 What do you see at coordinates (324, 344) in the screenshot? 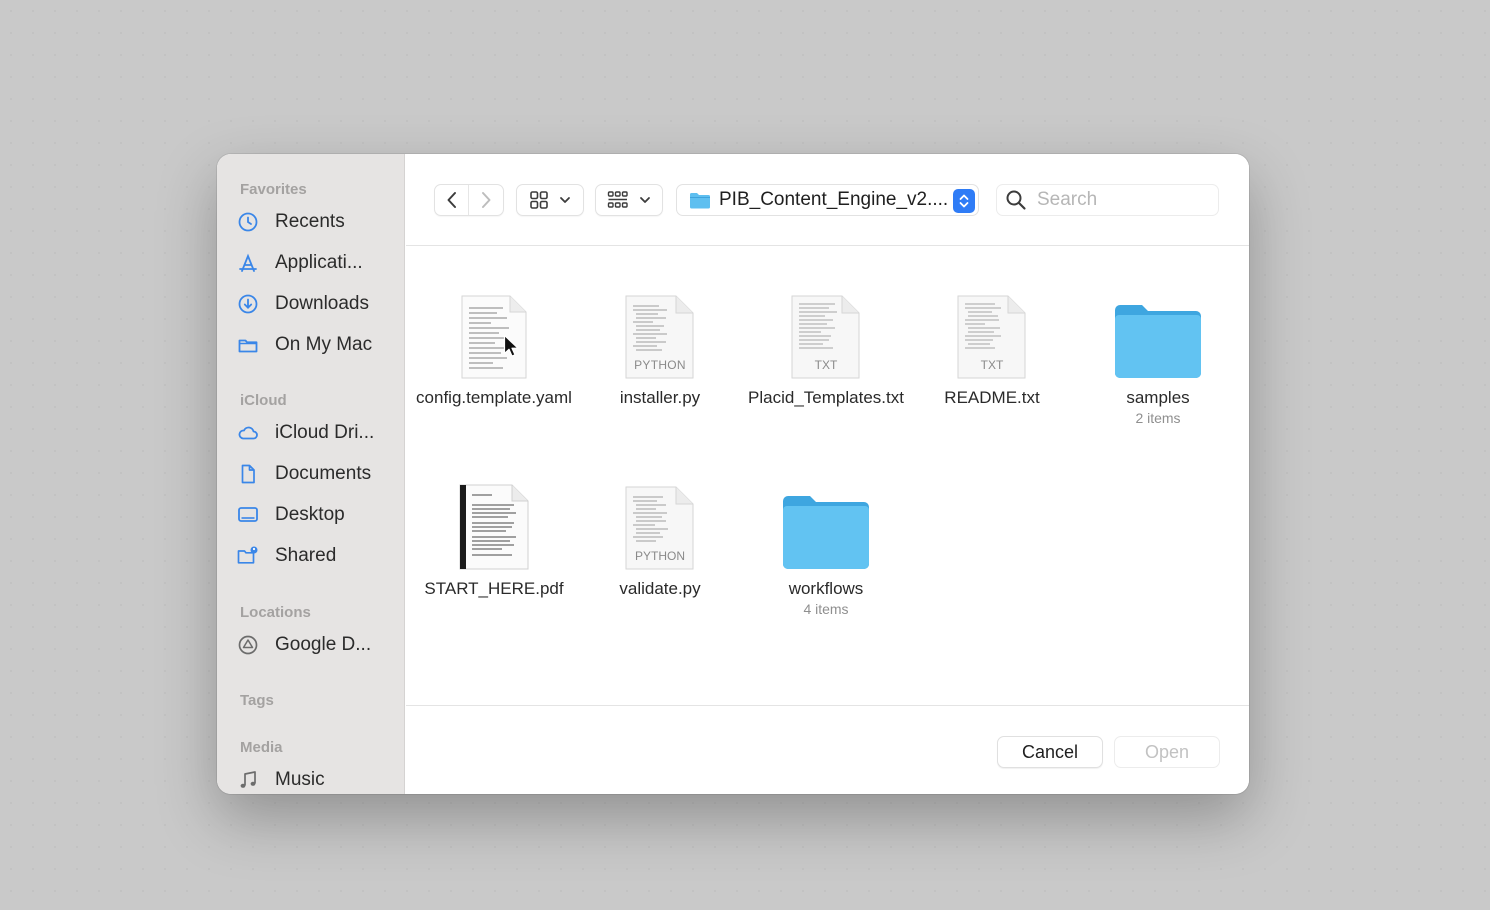
I see `sidebar-item-label: On My Mac` at bounding box center [324, 344].